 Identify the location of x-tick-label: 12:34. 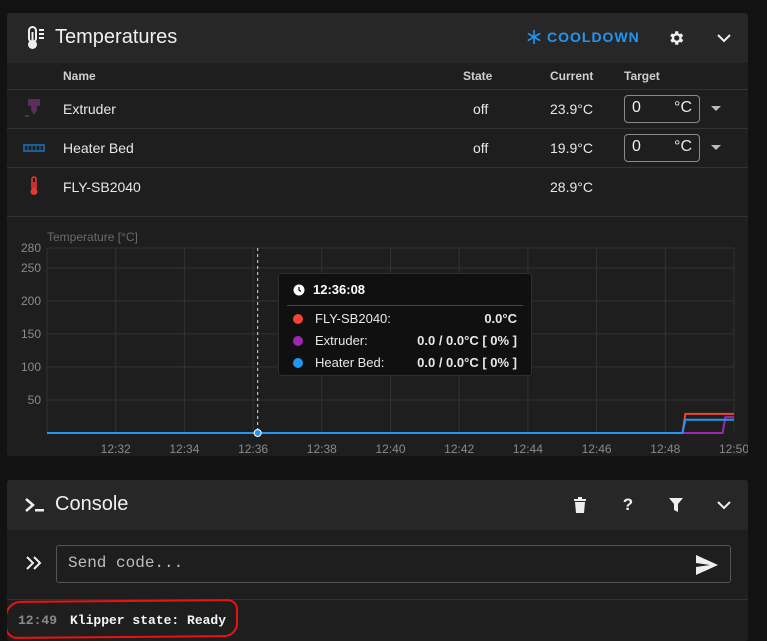
(184, 449).